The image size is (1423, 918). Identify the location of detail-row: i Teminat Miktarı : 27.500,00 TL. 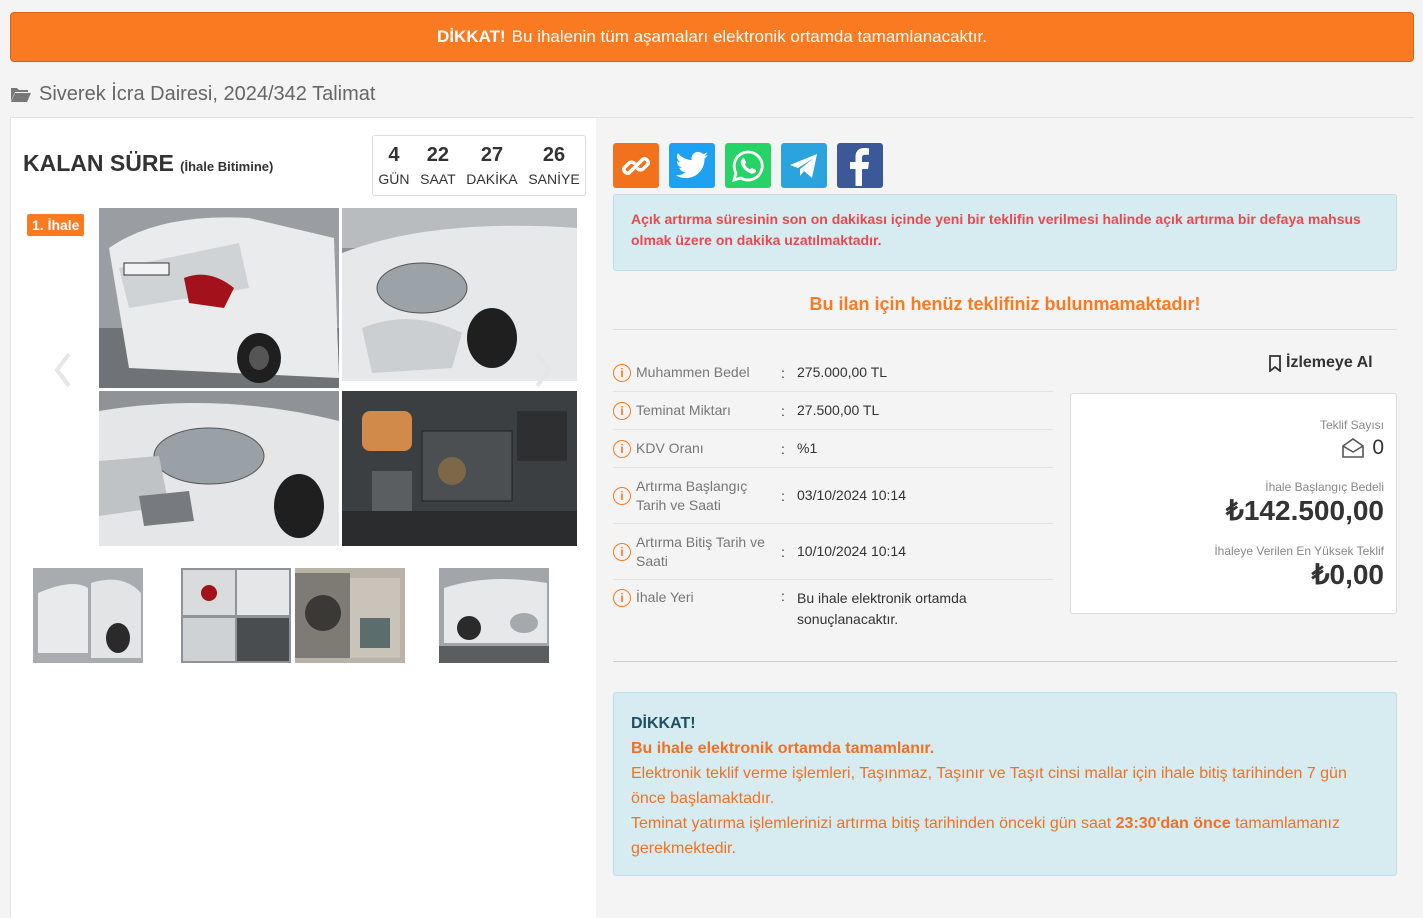
(833, 411).